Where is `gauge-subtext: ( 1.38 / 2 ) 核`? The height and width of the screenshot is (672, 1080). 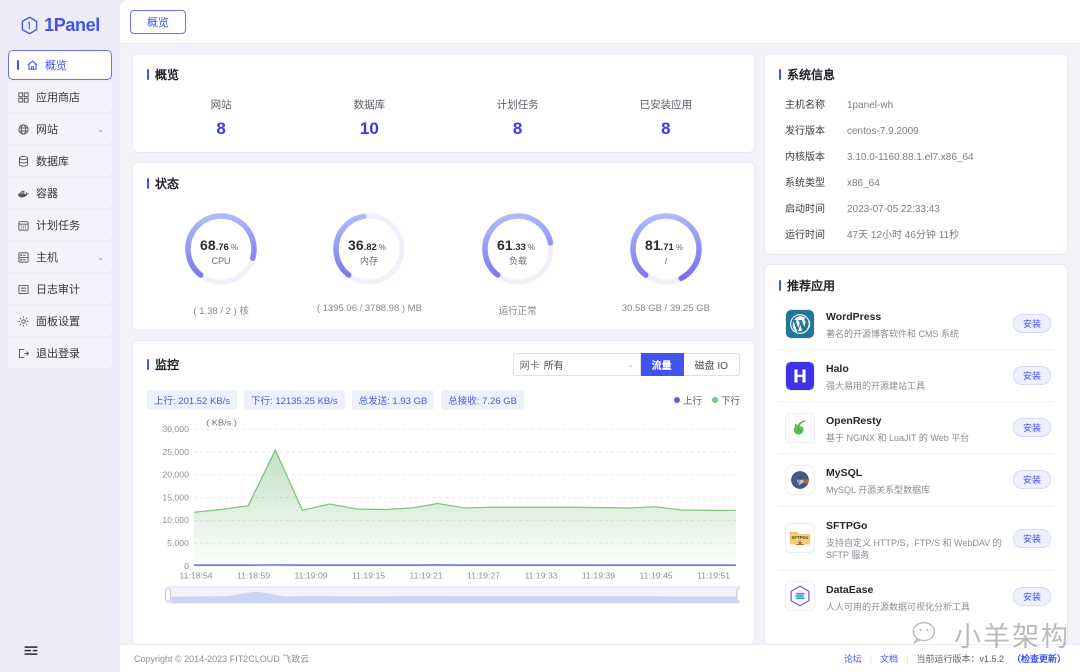 gauge-subtext: ( 1.38 / 2 ) 核 is located at coordinates (221, 311).